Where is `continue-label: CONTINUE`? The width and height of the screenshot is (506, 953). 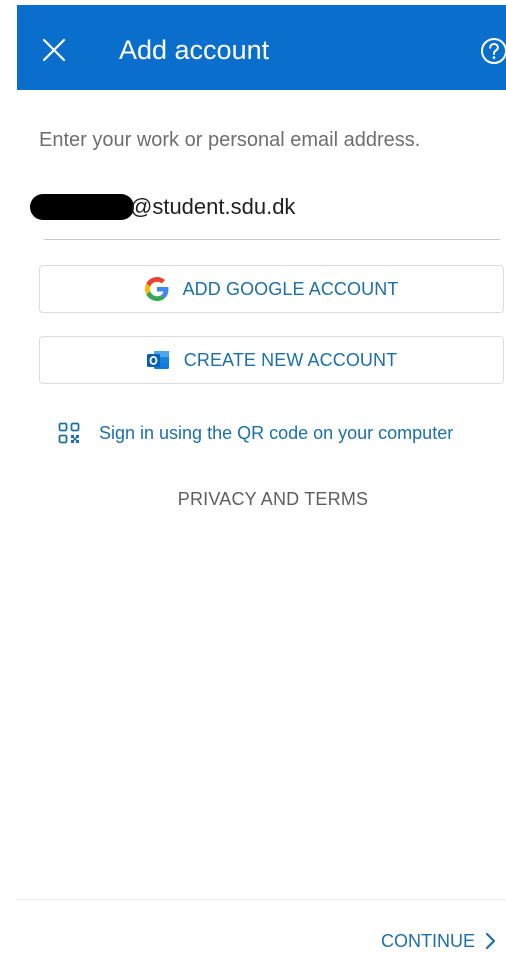 continue-label: CONTINUE is located at coordinates (428, 940).